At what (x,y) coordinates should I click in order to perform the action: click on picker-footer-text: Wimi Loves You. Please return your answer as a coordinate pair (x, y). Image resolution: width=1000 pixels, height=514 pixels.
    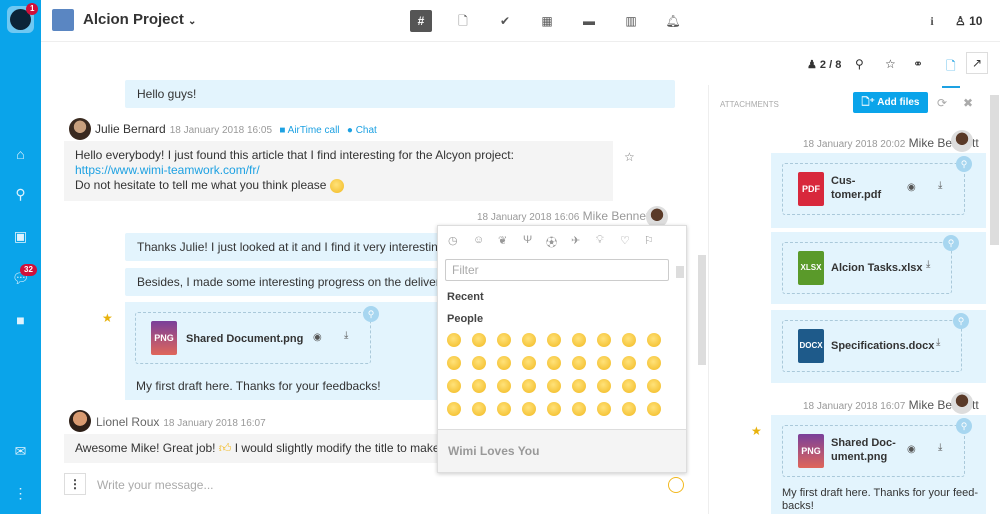
    Looking at the image, I should click on (494, 451).